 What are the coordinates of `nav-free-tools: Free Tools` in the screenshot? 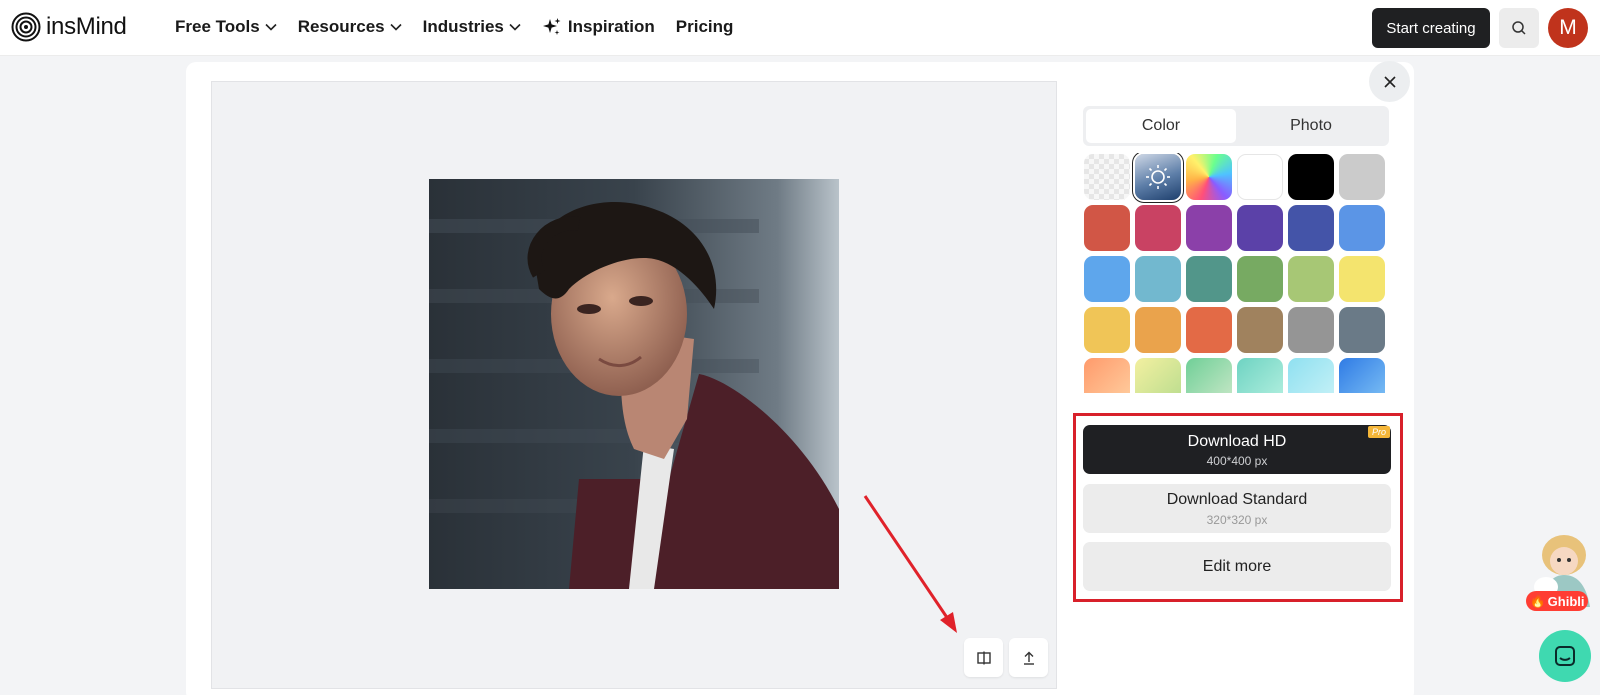 It's located at (226, 27).